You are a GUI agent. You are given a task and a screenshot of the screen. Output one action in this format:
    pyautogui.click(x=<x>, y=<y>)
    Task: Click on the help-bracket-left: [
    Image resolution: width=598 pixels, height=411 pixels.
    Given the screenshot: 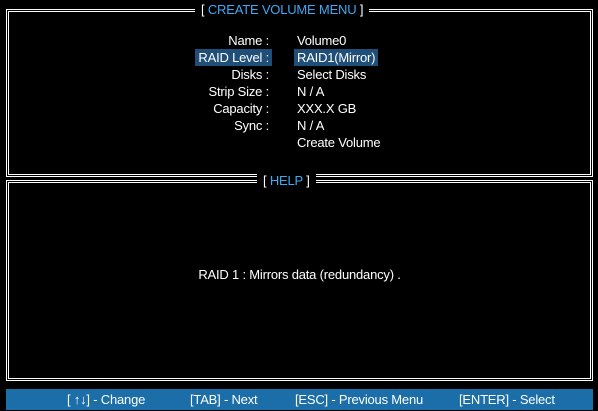 What is the action you would take?
    pyautogui.click(x=265, y=180)
    